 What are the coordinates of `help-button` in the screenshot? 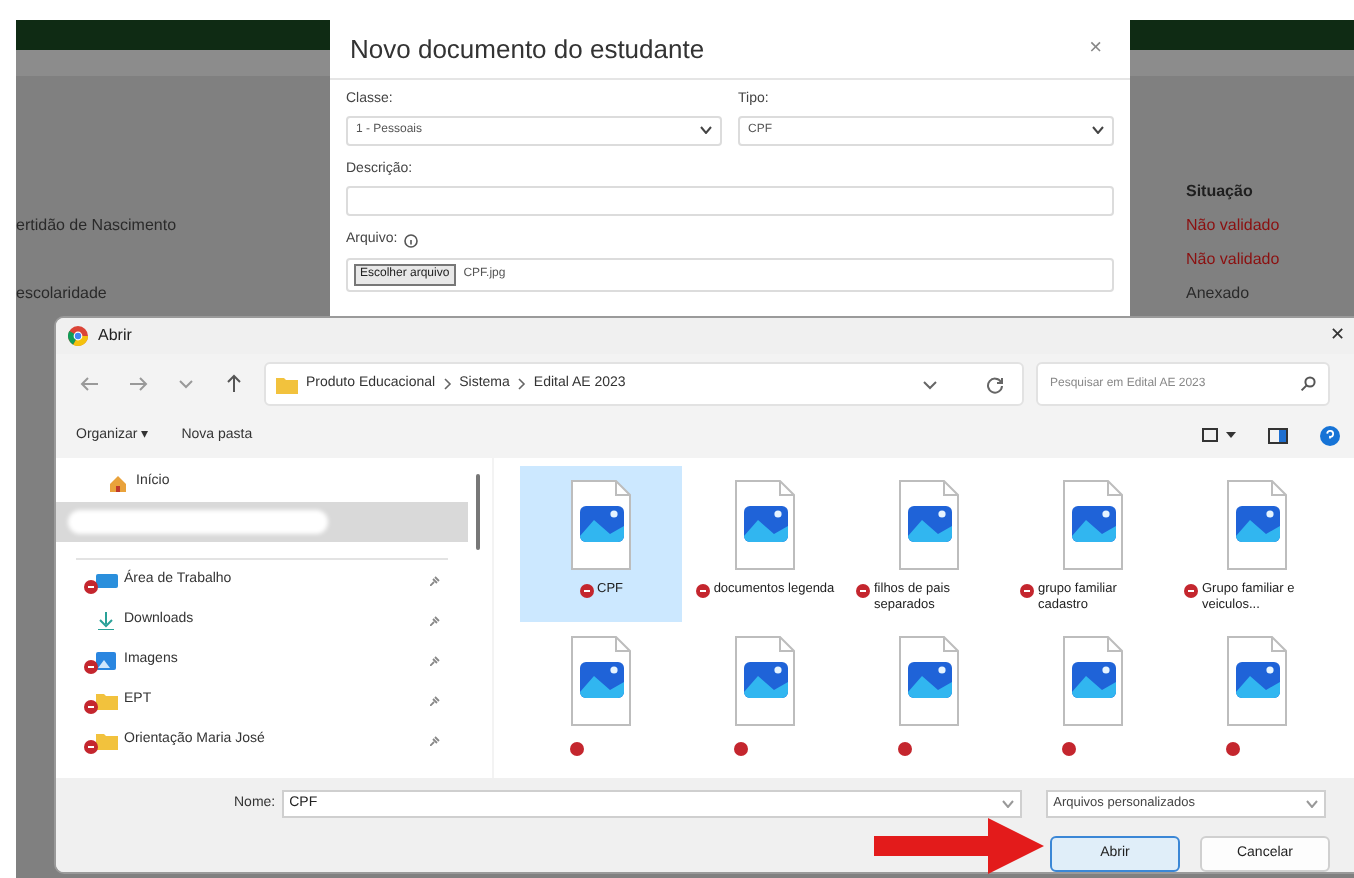 It's located at (1330, 435).